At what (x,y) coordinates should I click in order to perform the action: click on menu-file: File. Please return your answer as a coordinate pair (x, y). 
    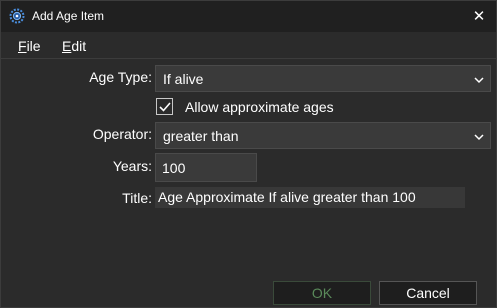
    Looking at the image, I should click on (29, 46).